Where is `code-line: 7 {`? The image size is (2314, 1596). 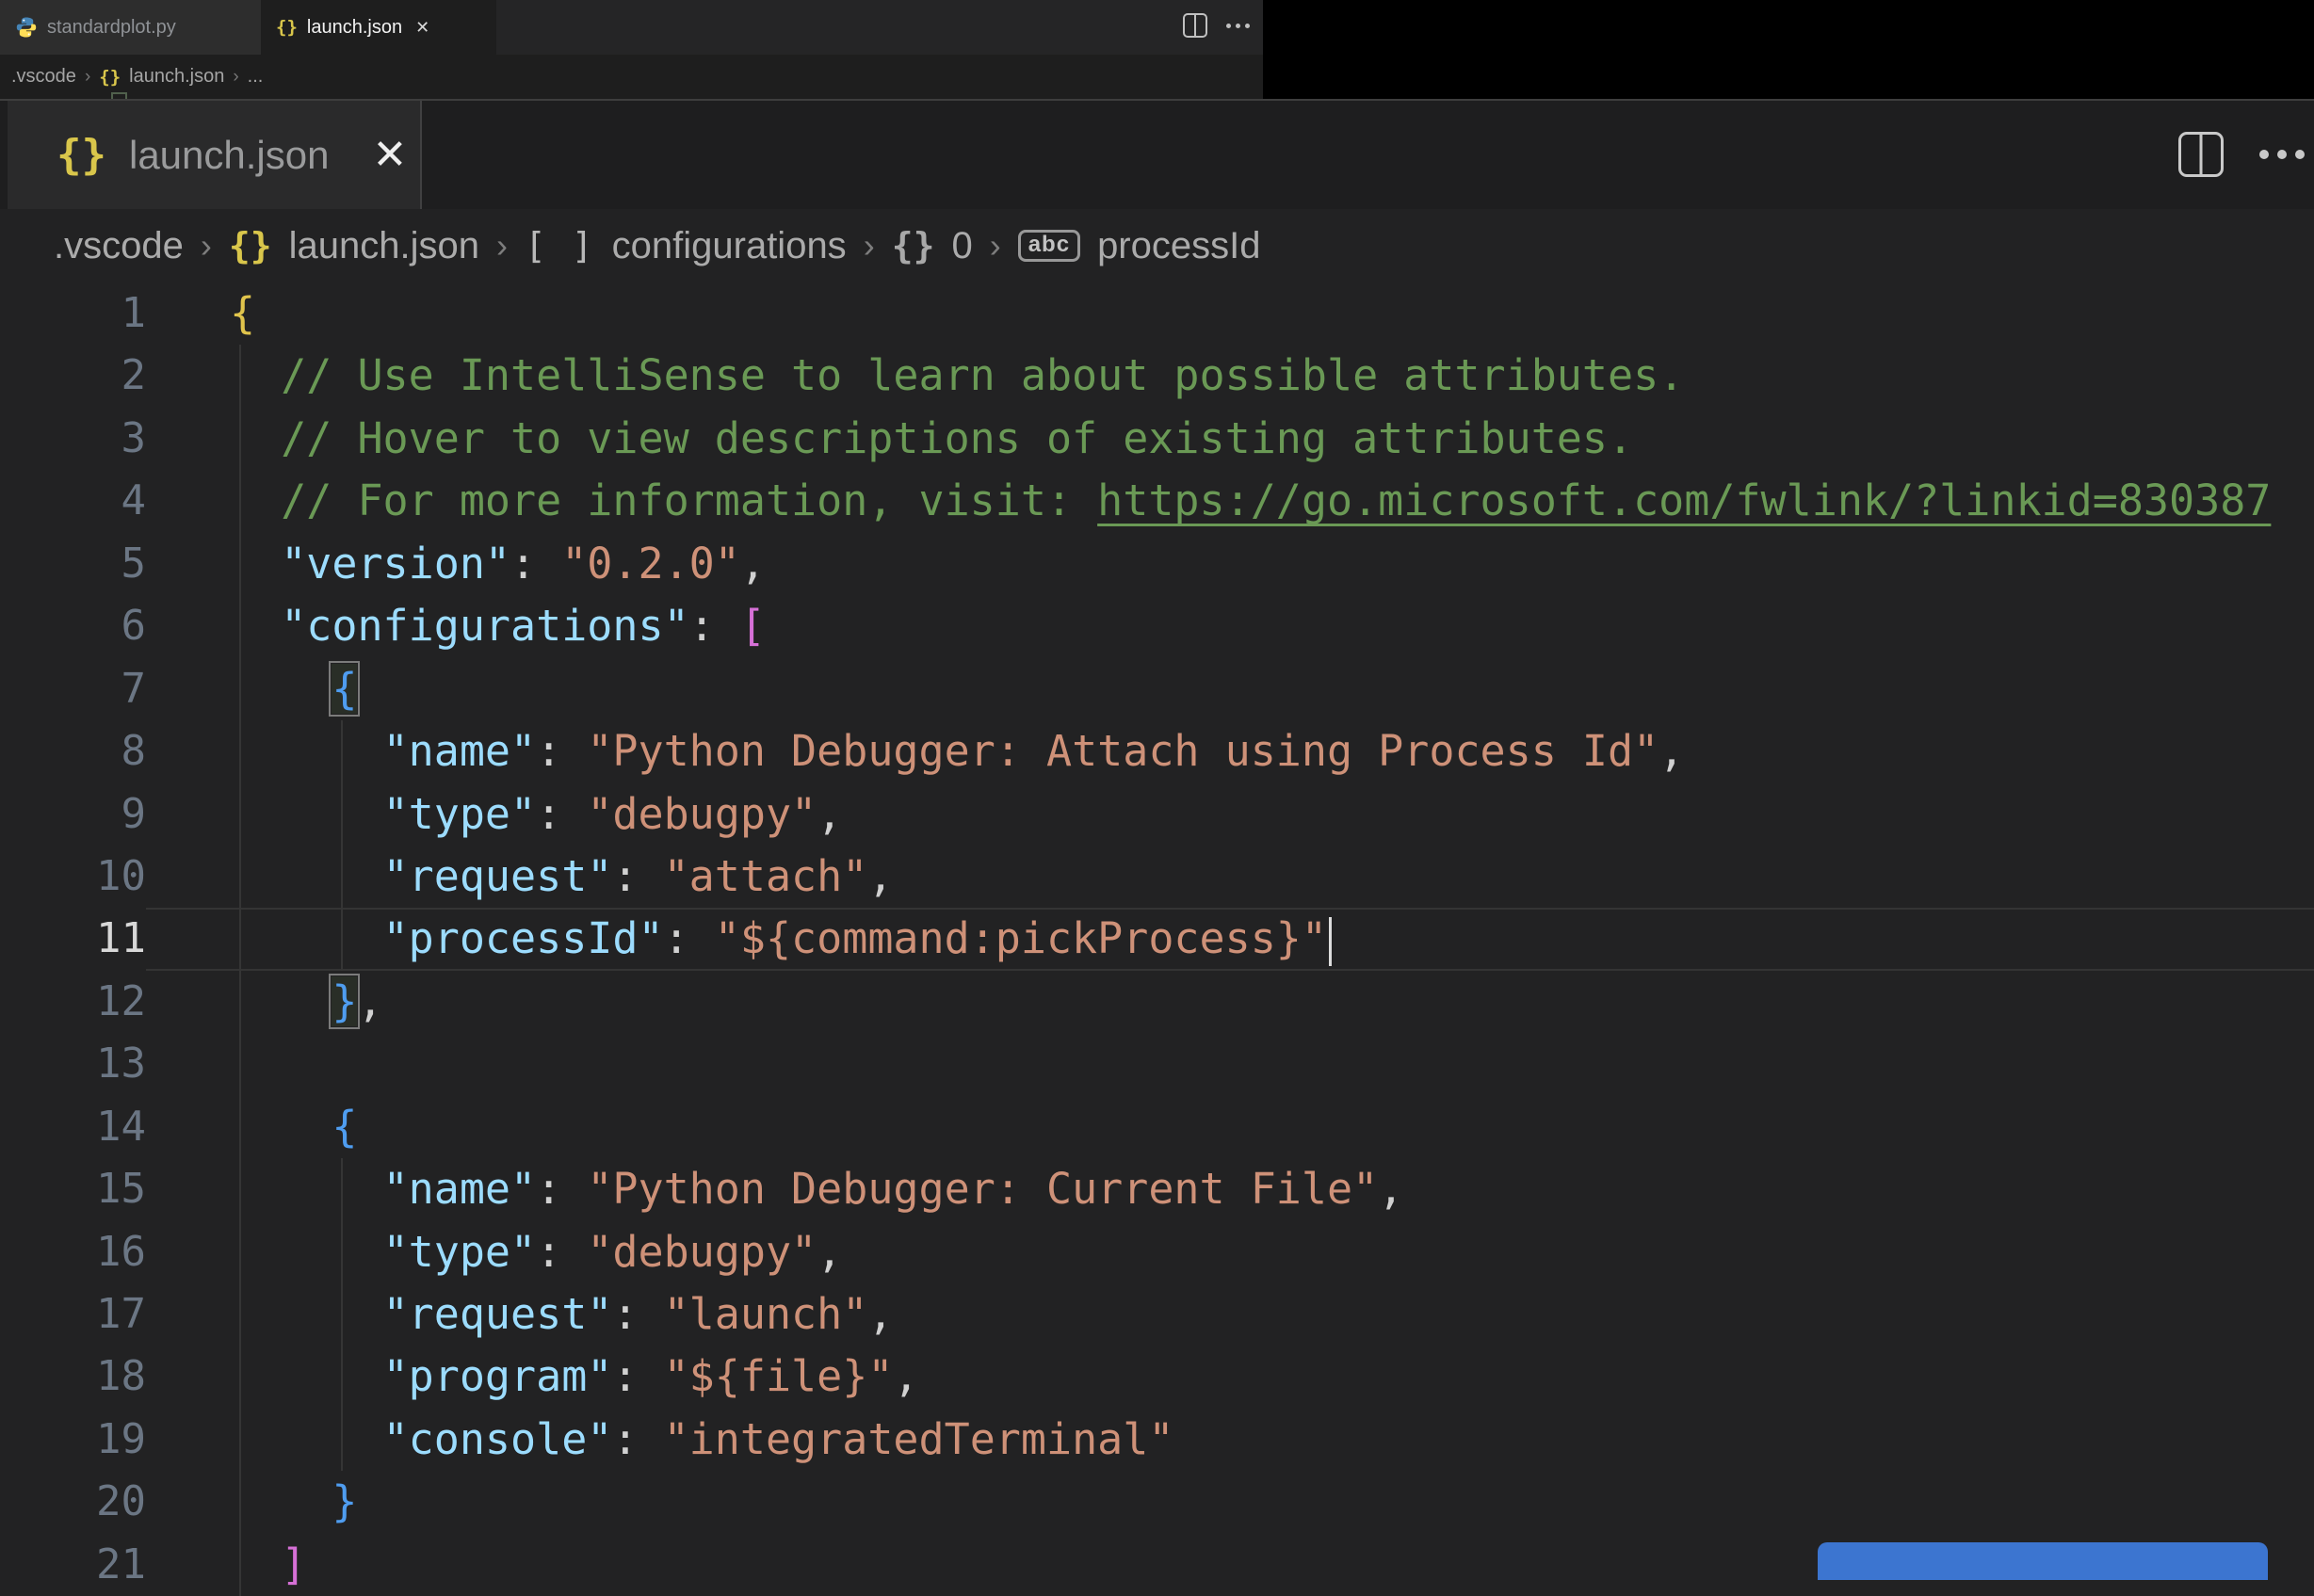
code-line: 7 { is located at coordinates (1157, 689).